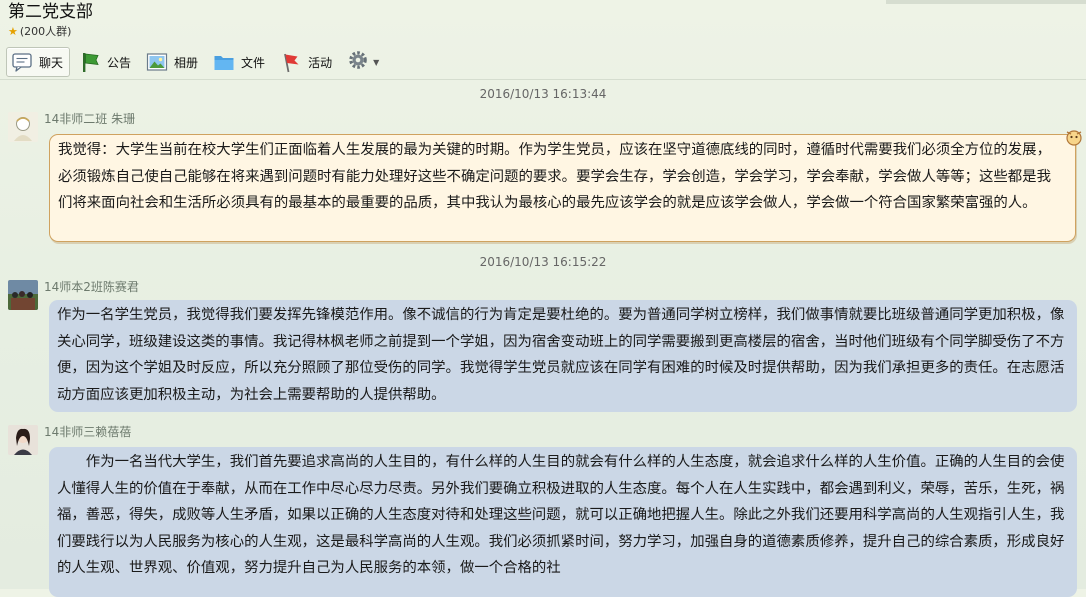 The image size is (1086, 597). Describe the element at coordinates (45, 31) in the screenshot. I see `member-count: (200人群)` at that location.